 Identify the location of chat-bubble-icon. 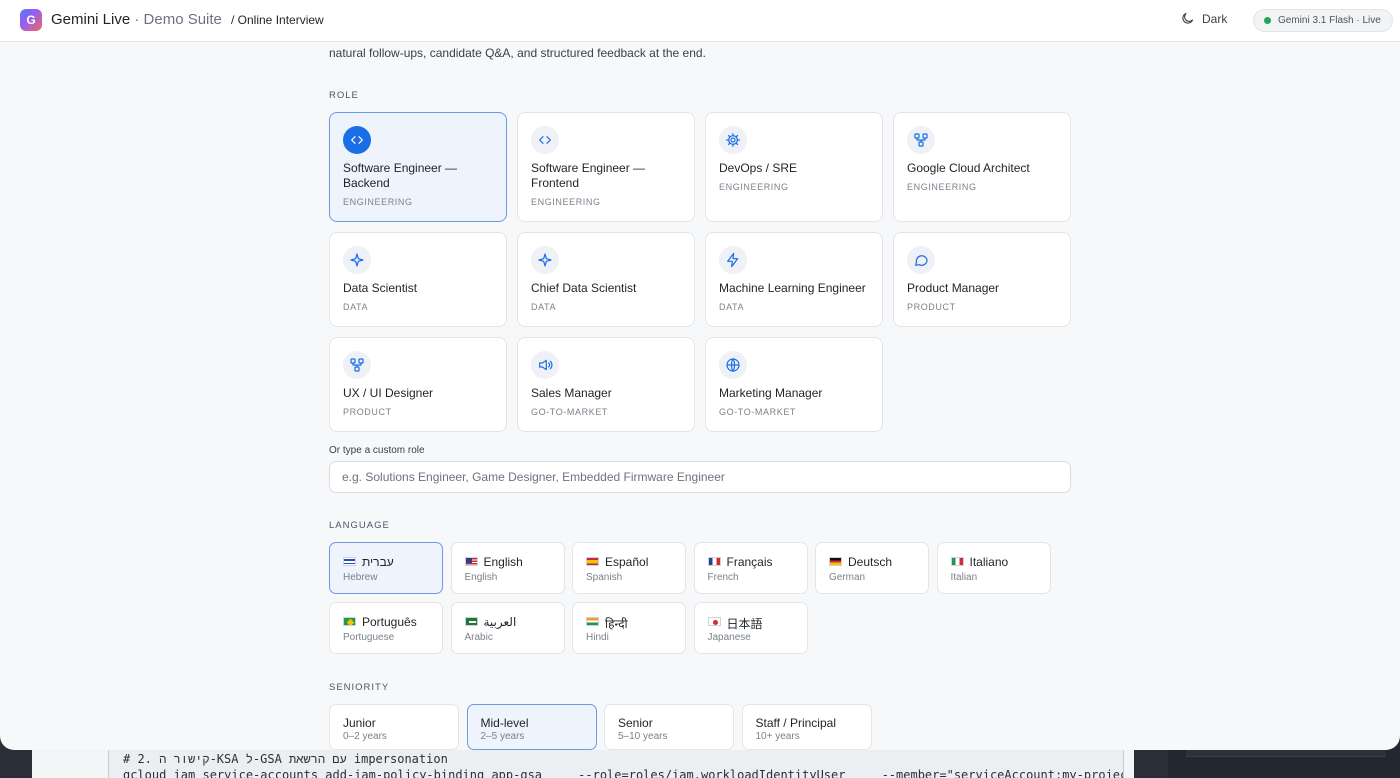
(921, 260).